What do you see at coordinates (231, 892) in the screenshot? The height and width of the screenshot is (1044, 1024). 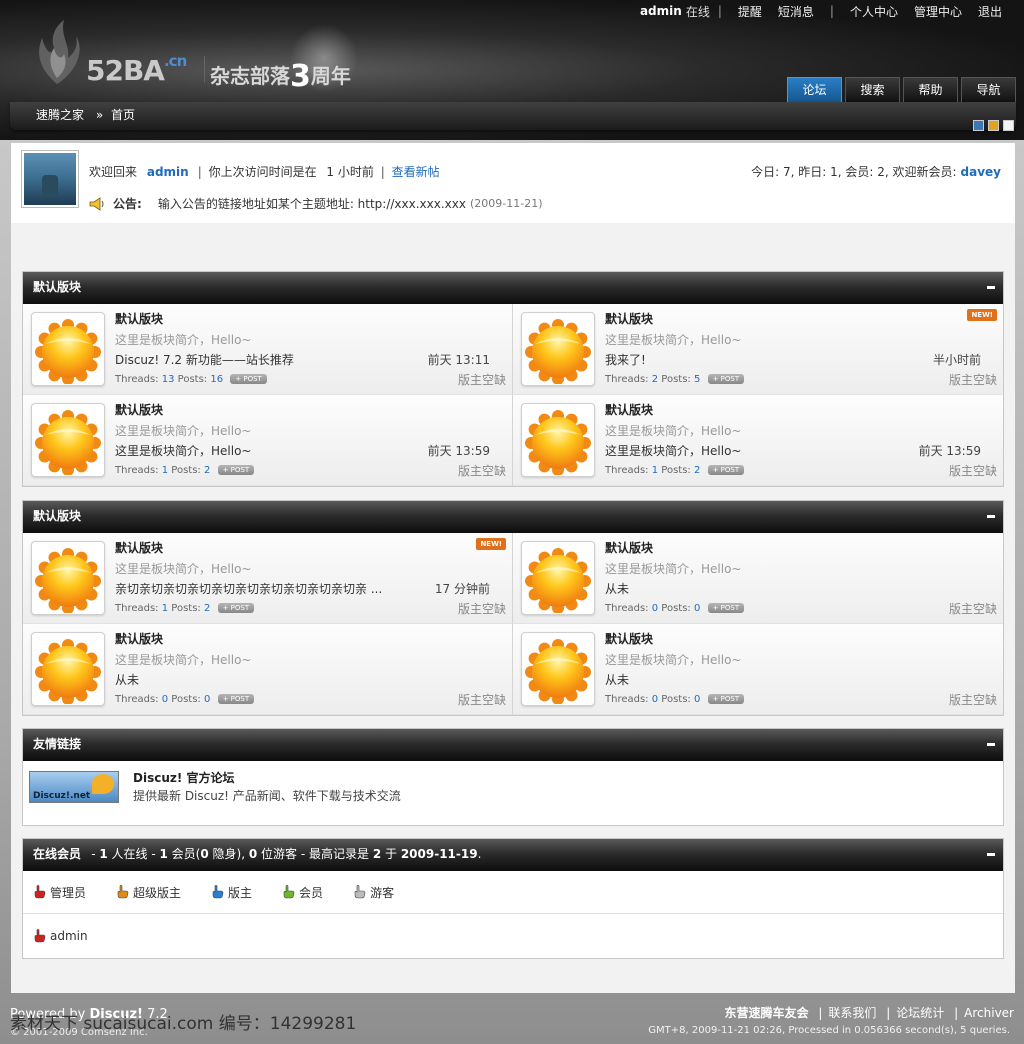 I see `legend-item: 版主` at bounding box center [231, 892].